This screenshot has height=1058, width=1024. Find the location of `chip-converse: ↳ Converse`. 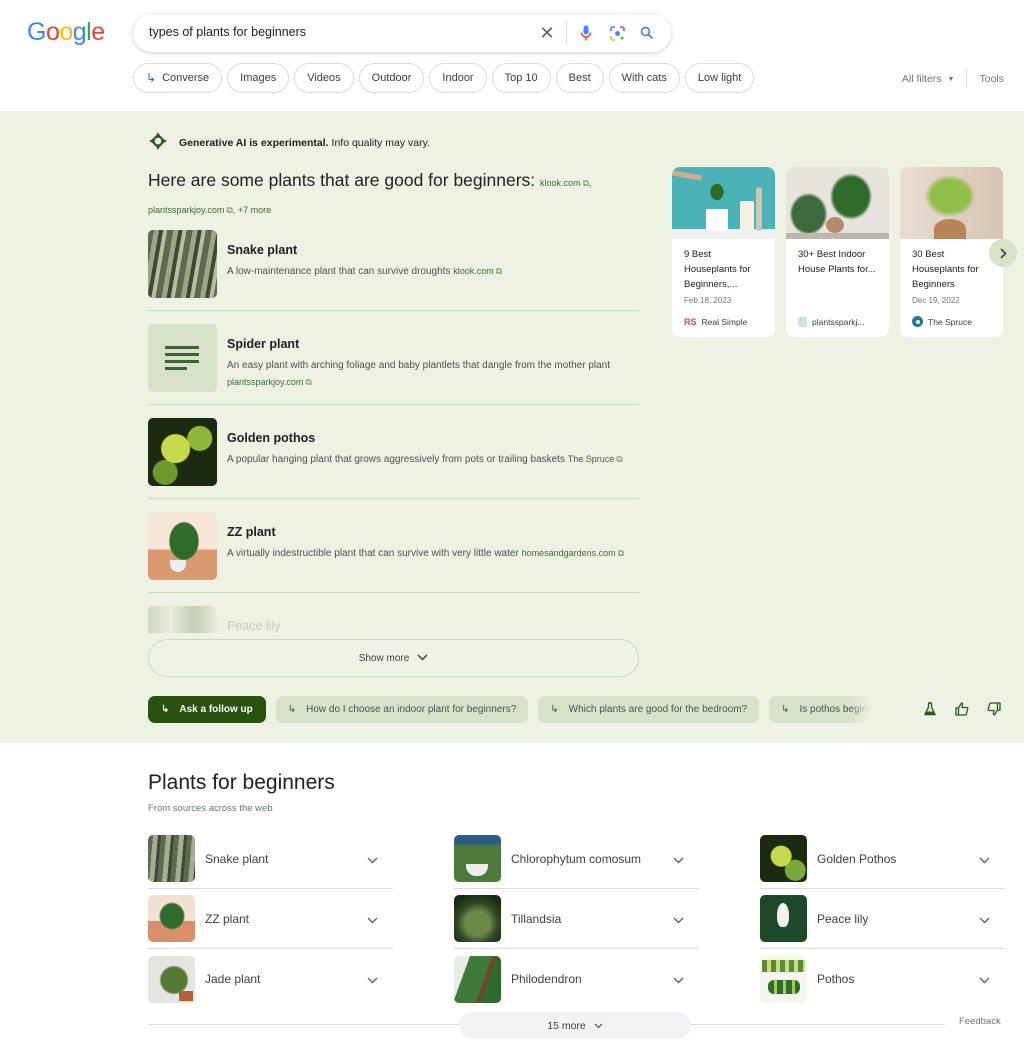

chip-converse: ↳ Converse is located at coordinates (178, 78).